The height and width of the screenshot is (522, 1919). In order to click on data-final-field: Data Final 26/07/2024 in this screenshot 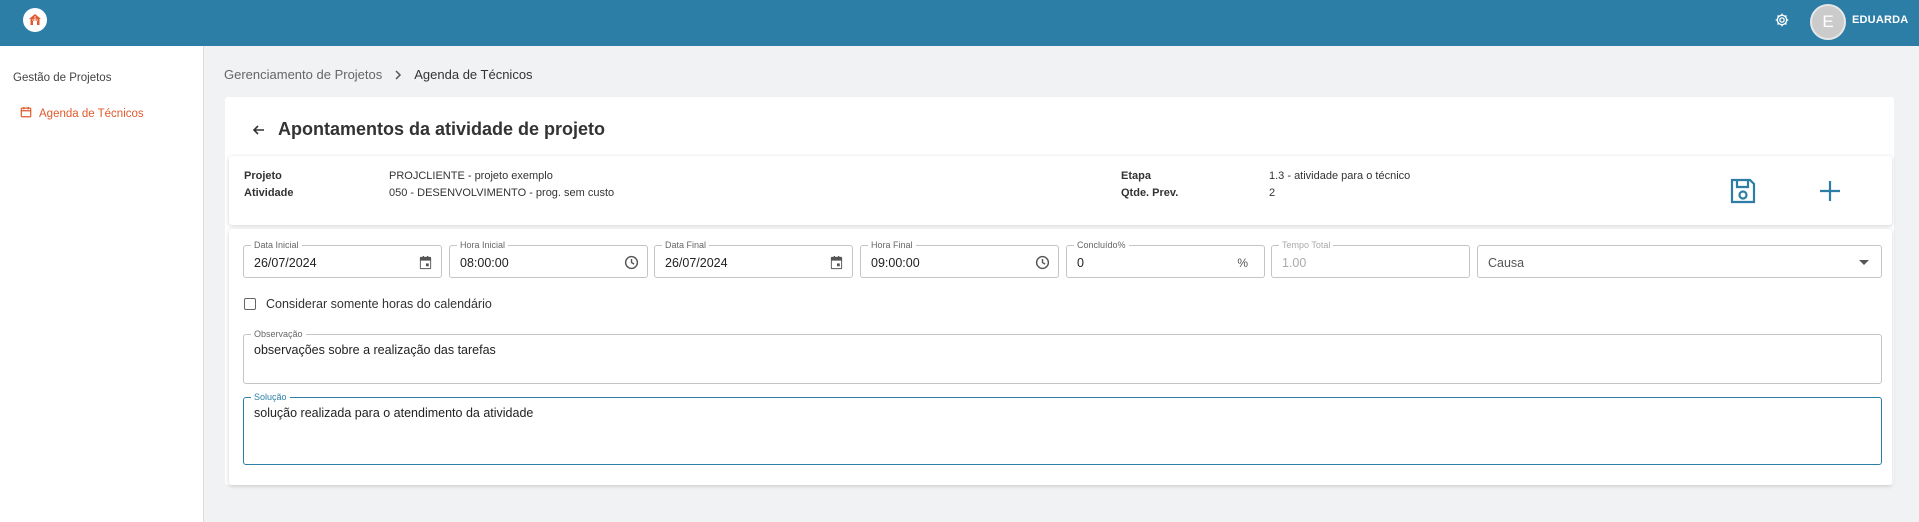, I will do `click(753, 258)`.